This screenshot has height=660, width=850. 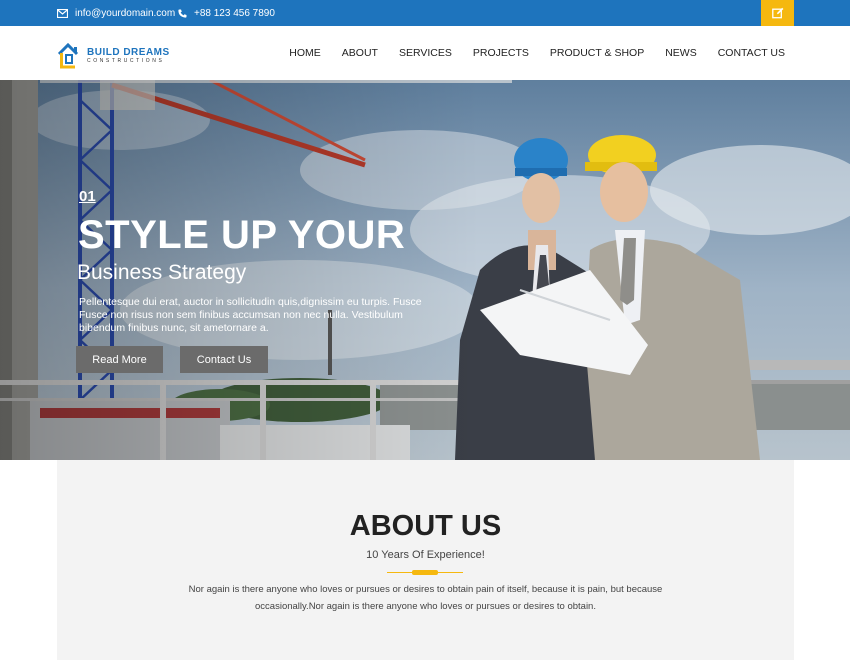 I want to click on slide-number: 01, so click(x=87, y=196).